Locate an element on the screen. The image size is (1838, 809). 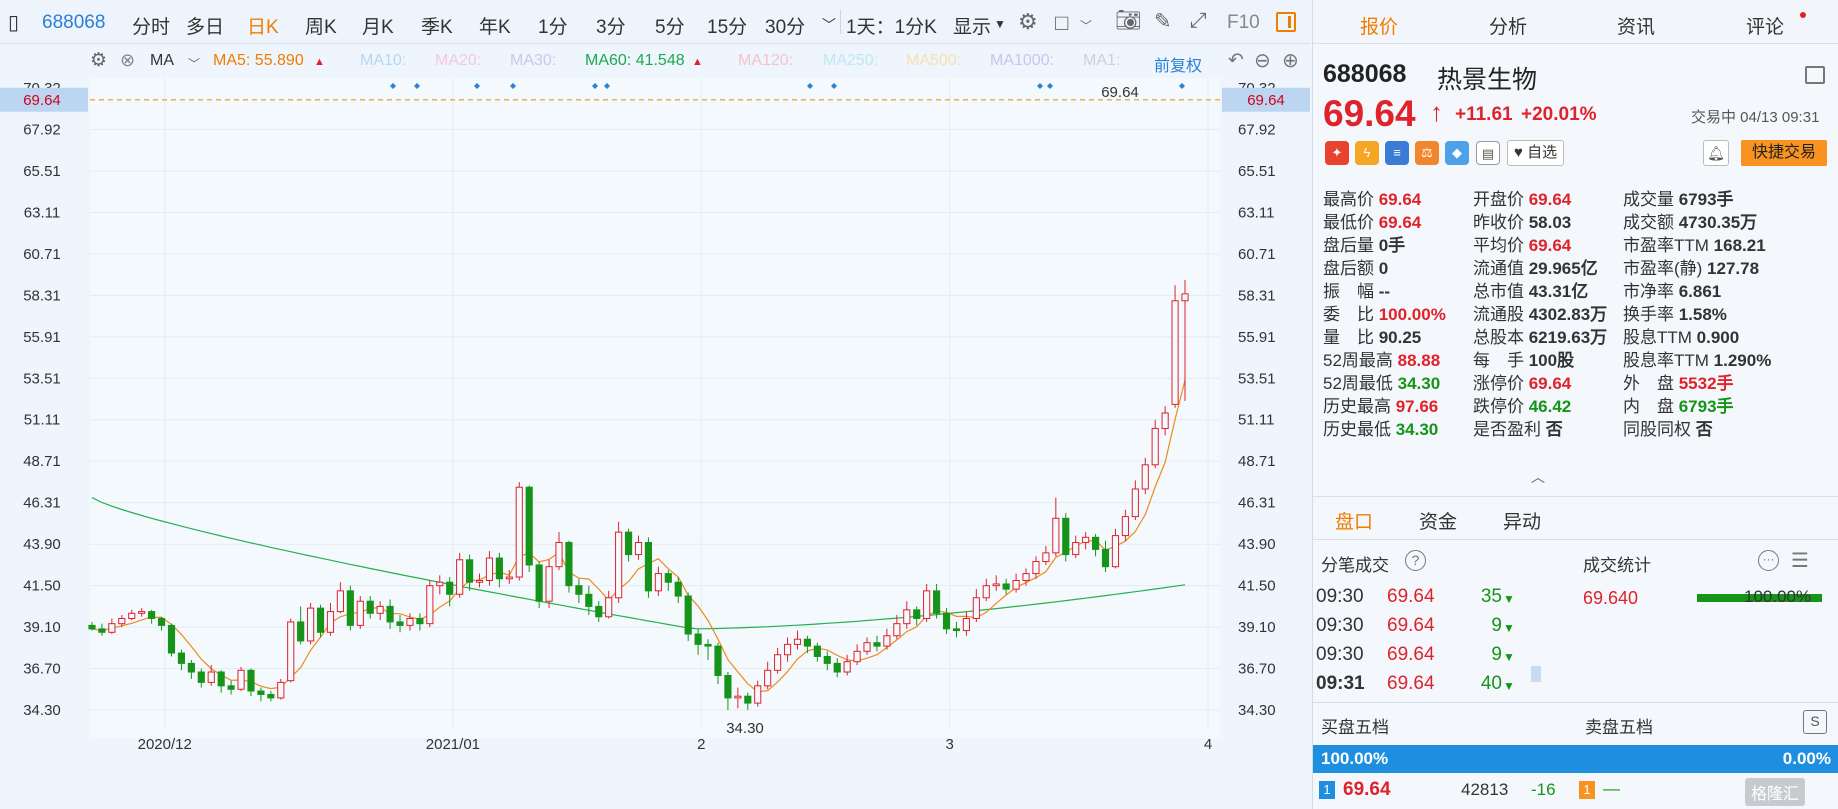
right-tab-bar: 报价 分析 资讯 评论 is located at coordinates (1575, 22).